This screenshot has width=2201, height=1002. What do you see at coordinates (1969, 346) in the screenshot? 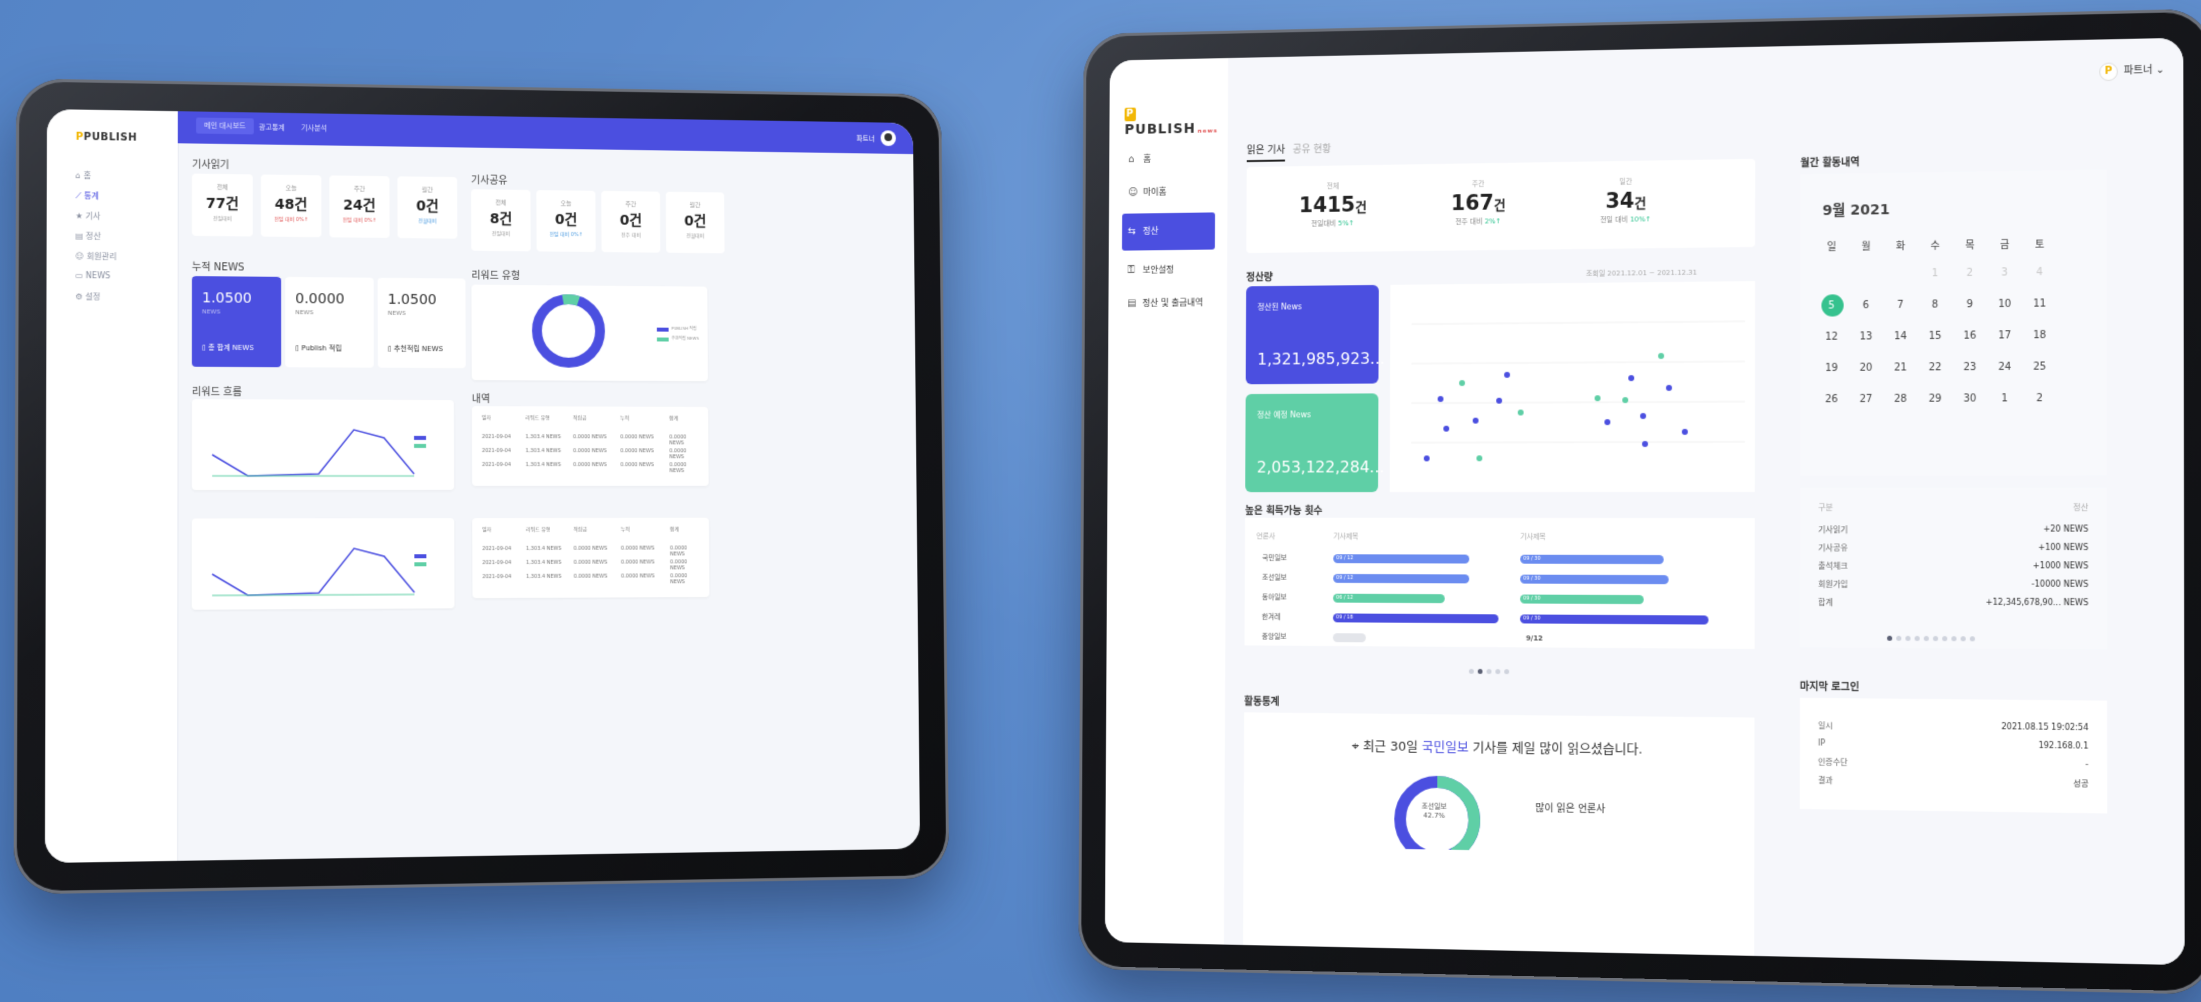
I see `calendar-day: 16` at bounding box center [1969, 346].